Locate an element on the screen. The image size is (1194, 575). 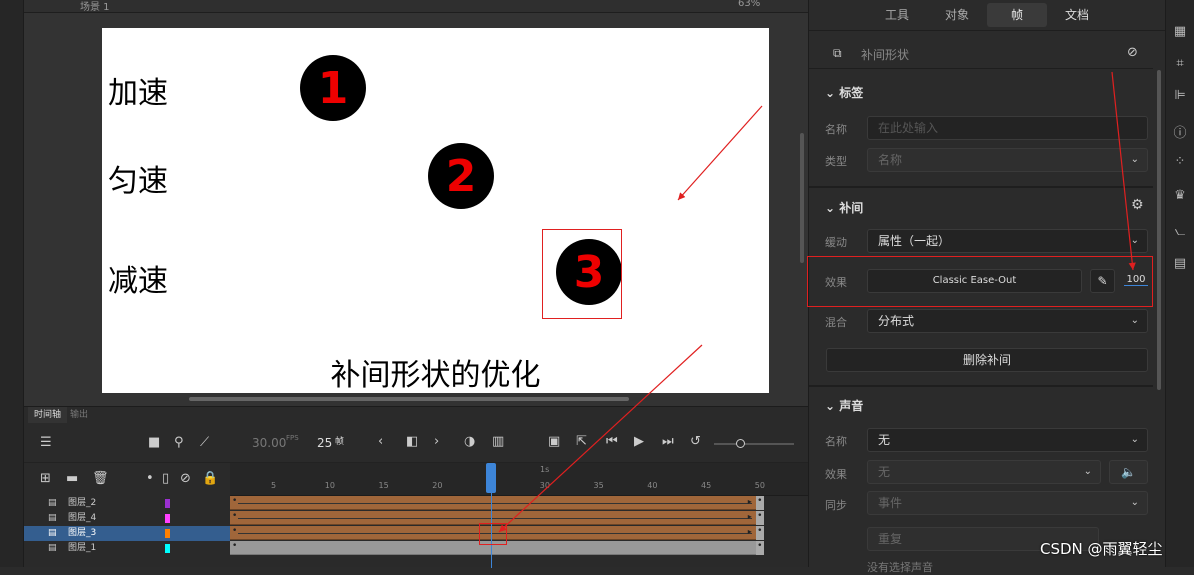
prev-keyframe-icon: ‹ is located at coordinates (380, 441).